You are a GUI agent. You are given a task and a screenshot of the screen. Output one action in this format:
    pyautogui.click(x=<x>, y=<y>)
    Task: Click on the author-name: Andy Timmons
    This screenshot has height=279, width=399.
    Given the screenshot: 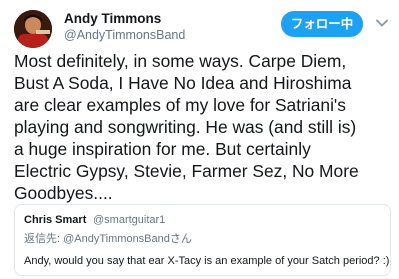 What is the action you would take?
    pyautogui.click(x=112, y=18)
    